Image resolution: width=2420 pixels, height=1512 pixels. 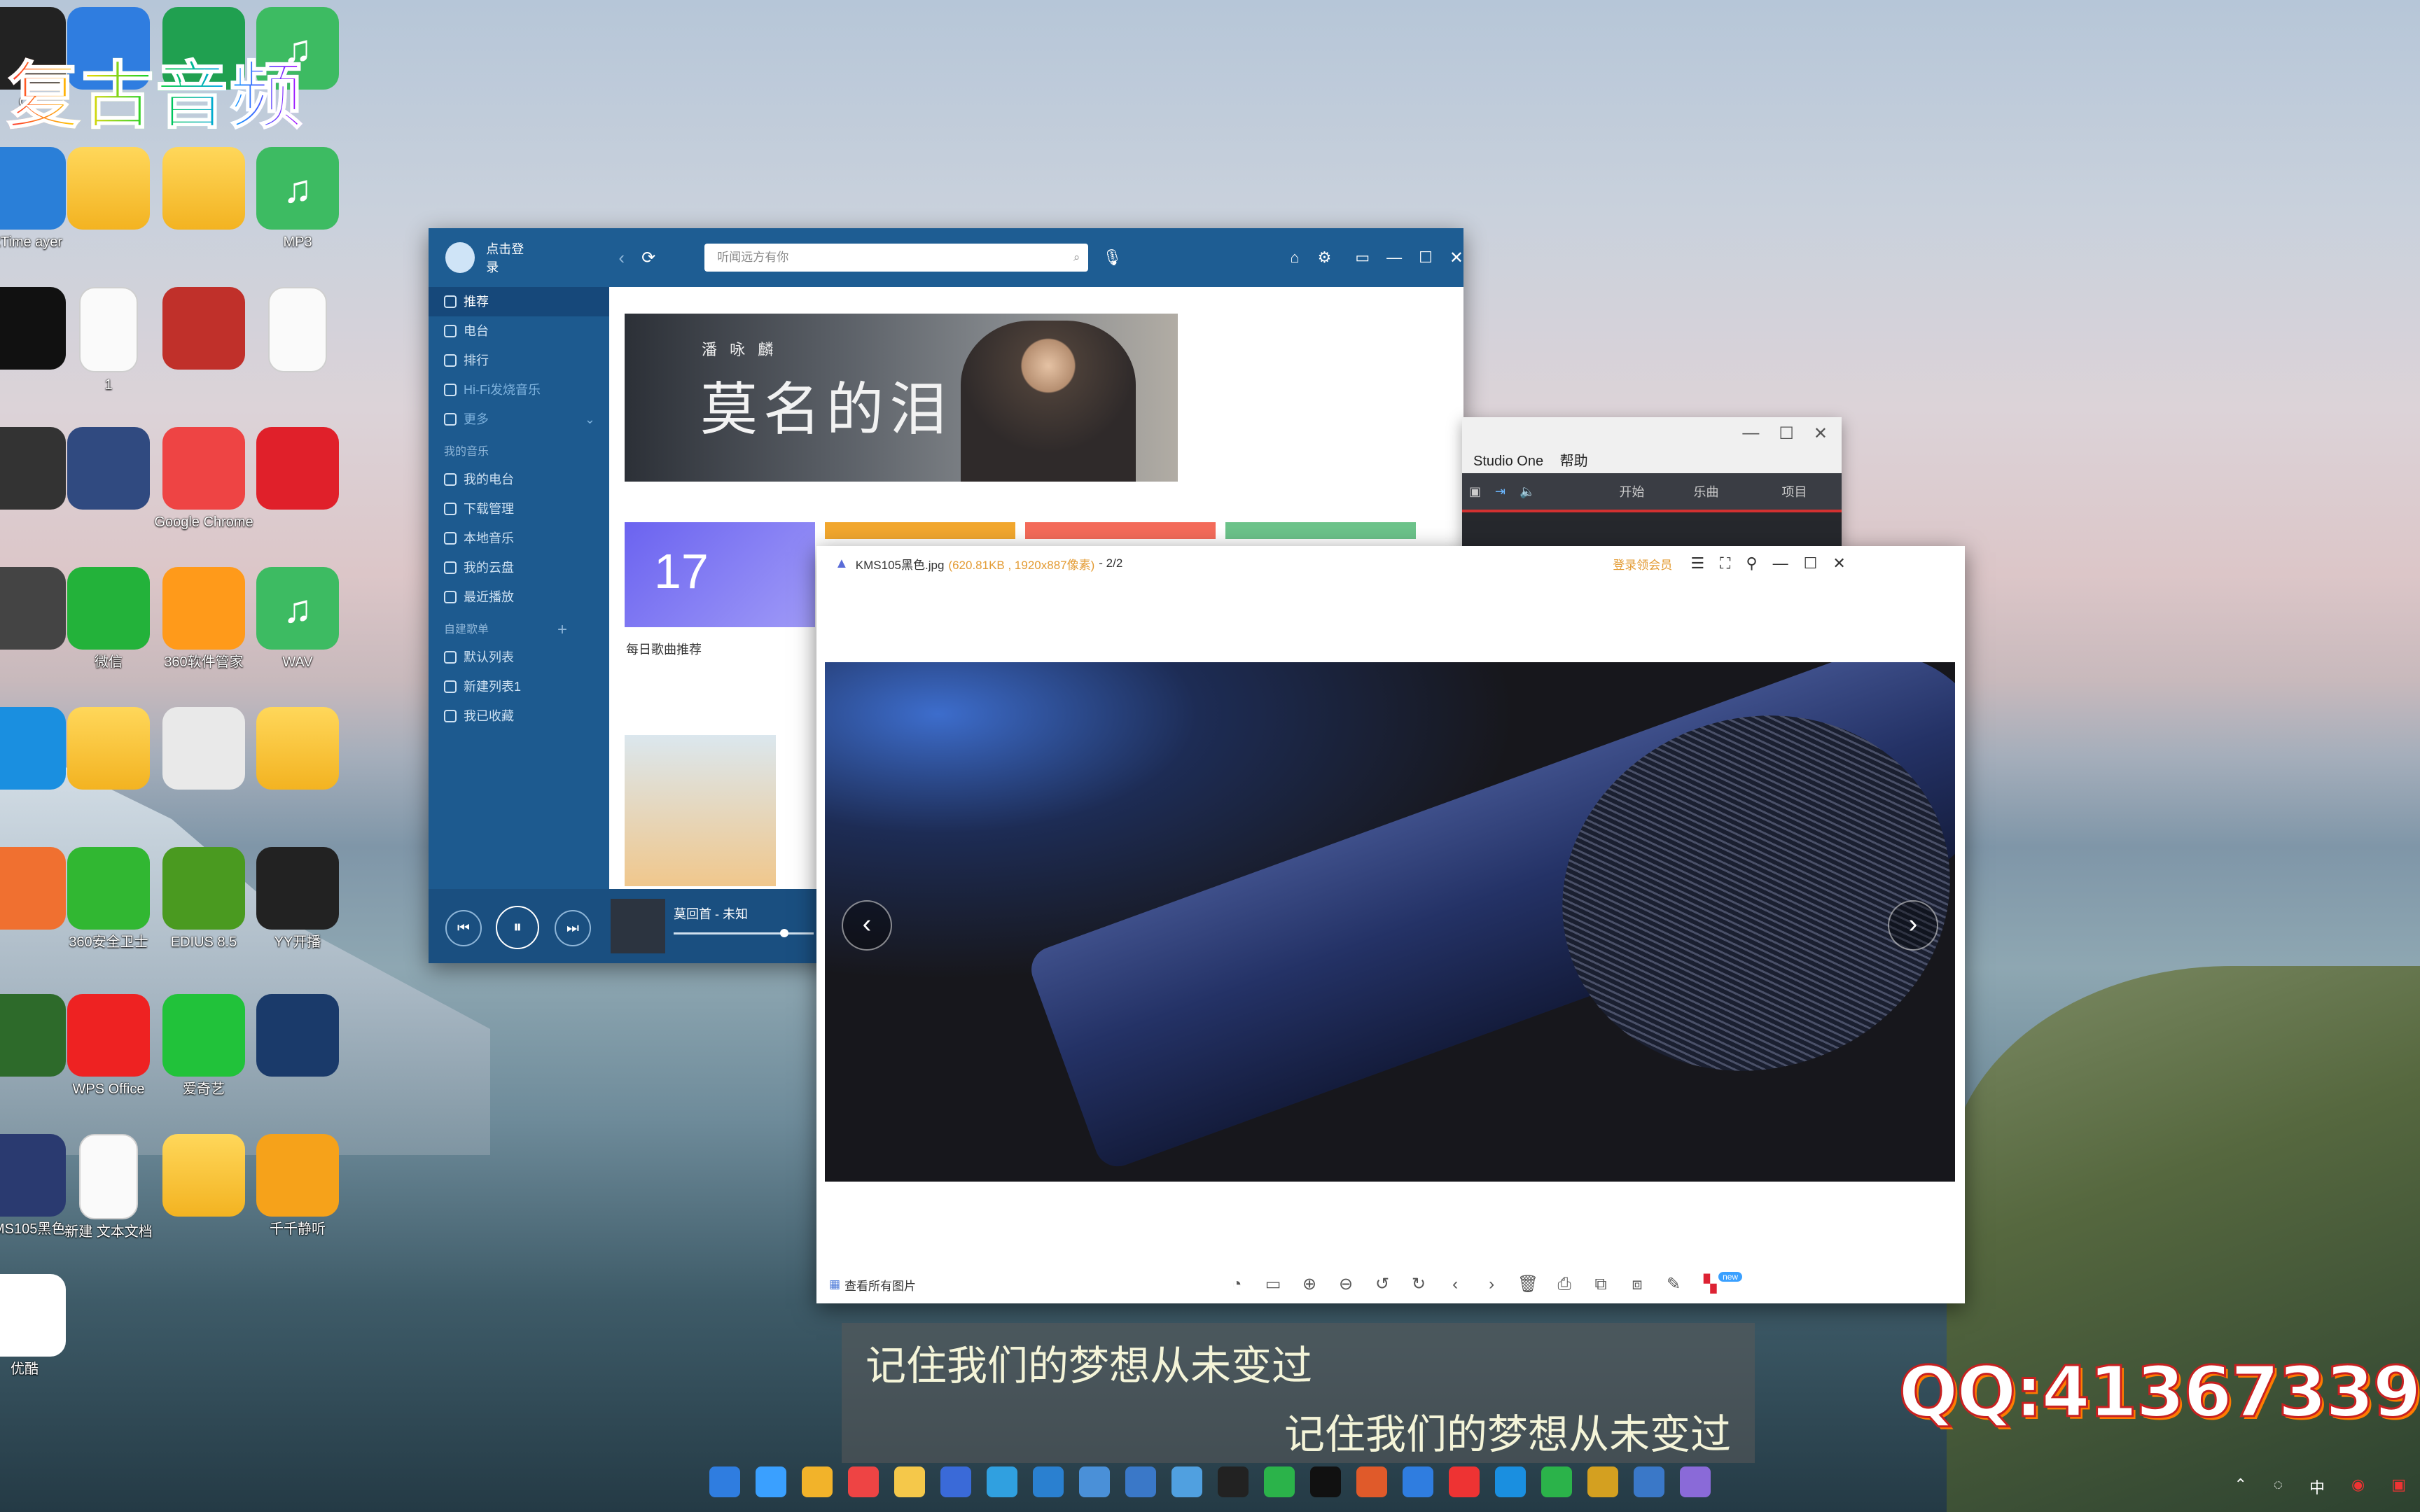 What do you see at coordinates (1913, 925) in the screenshot?
I see `next-image-button: ›` at bounding box center [1913, 925].